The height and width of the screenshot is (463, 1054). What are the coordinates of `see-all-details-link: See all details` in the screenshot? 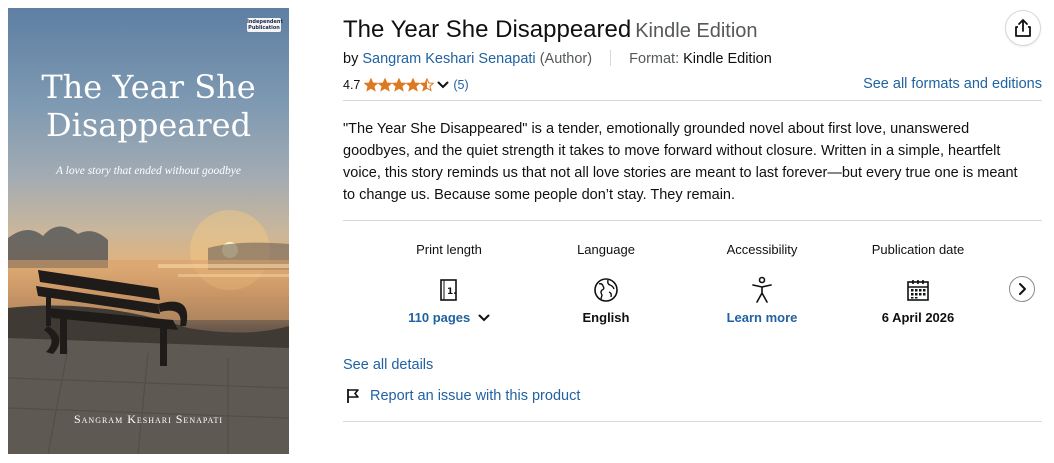 It's located at (388, 365).